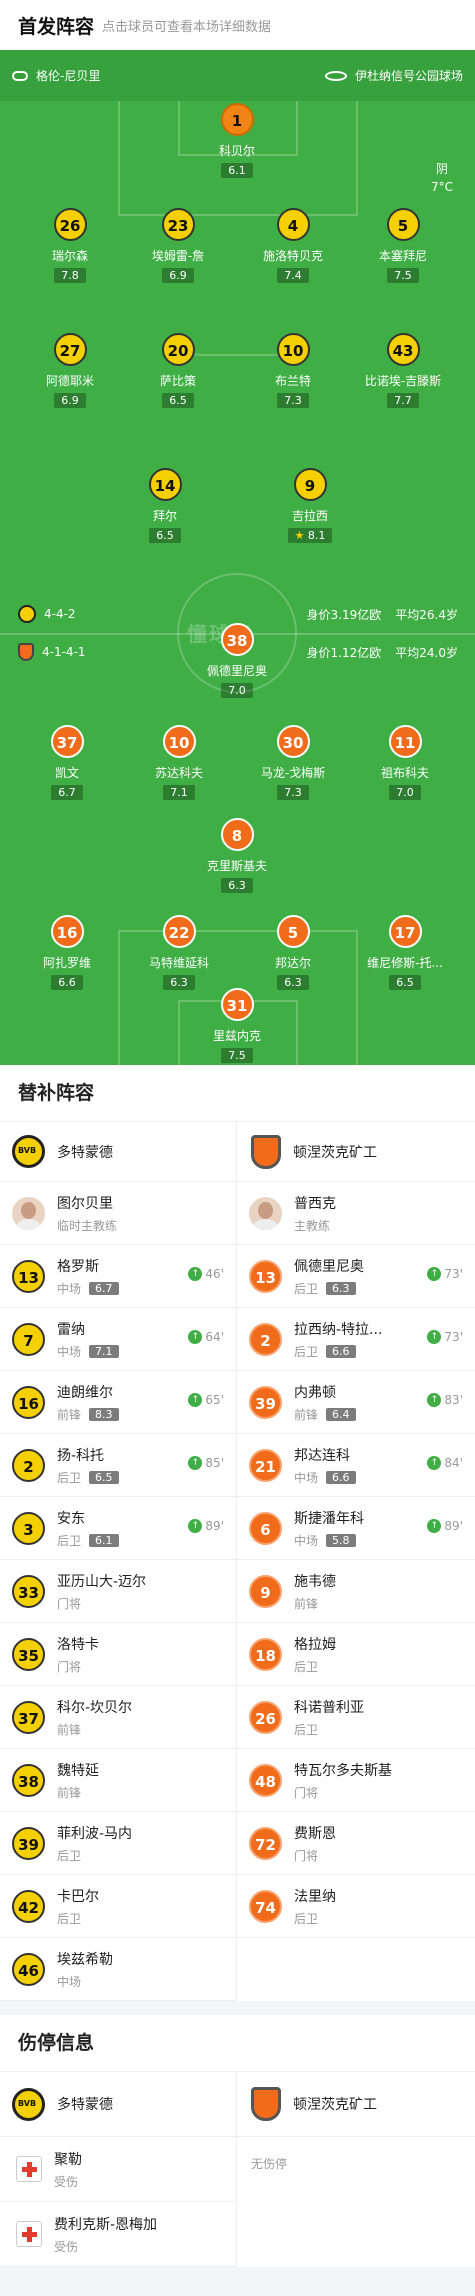  What do you see at coordinates (293, 952) in the screenshot?
I see `away-player: 5 邦达尔 6.3` at bounding box center [293, 952].